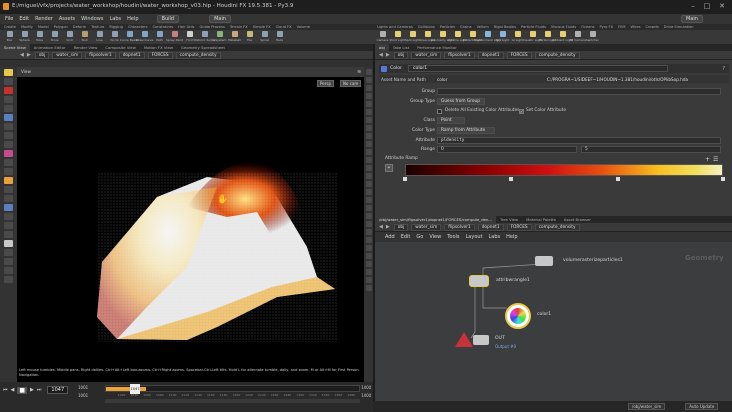 This screenshot has height=412, width=732. What do you see at coordinates (84, 387) in the screenshot?
I see `start-frame: 1001` at bounding box center [84, 387].